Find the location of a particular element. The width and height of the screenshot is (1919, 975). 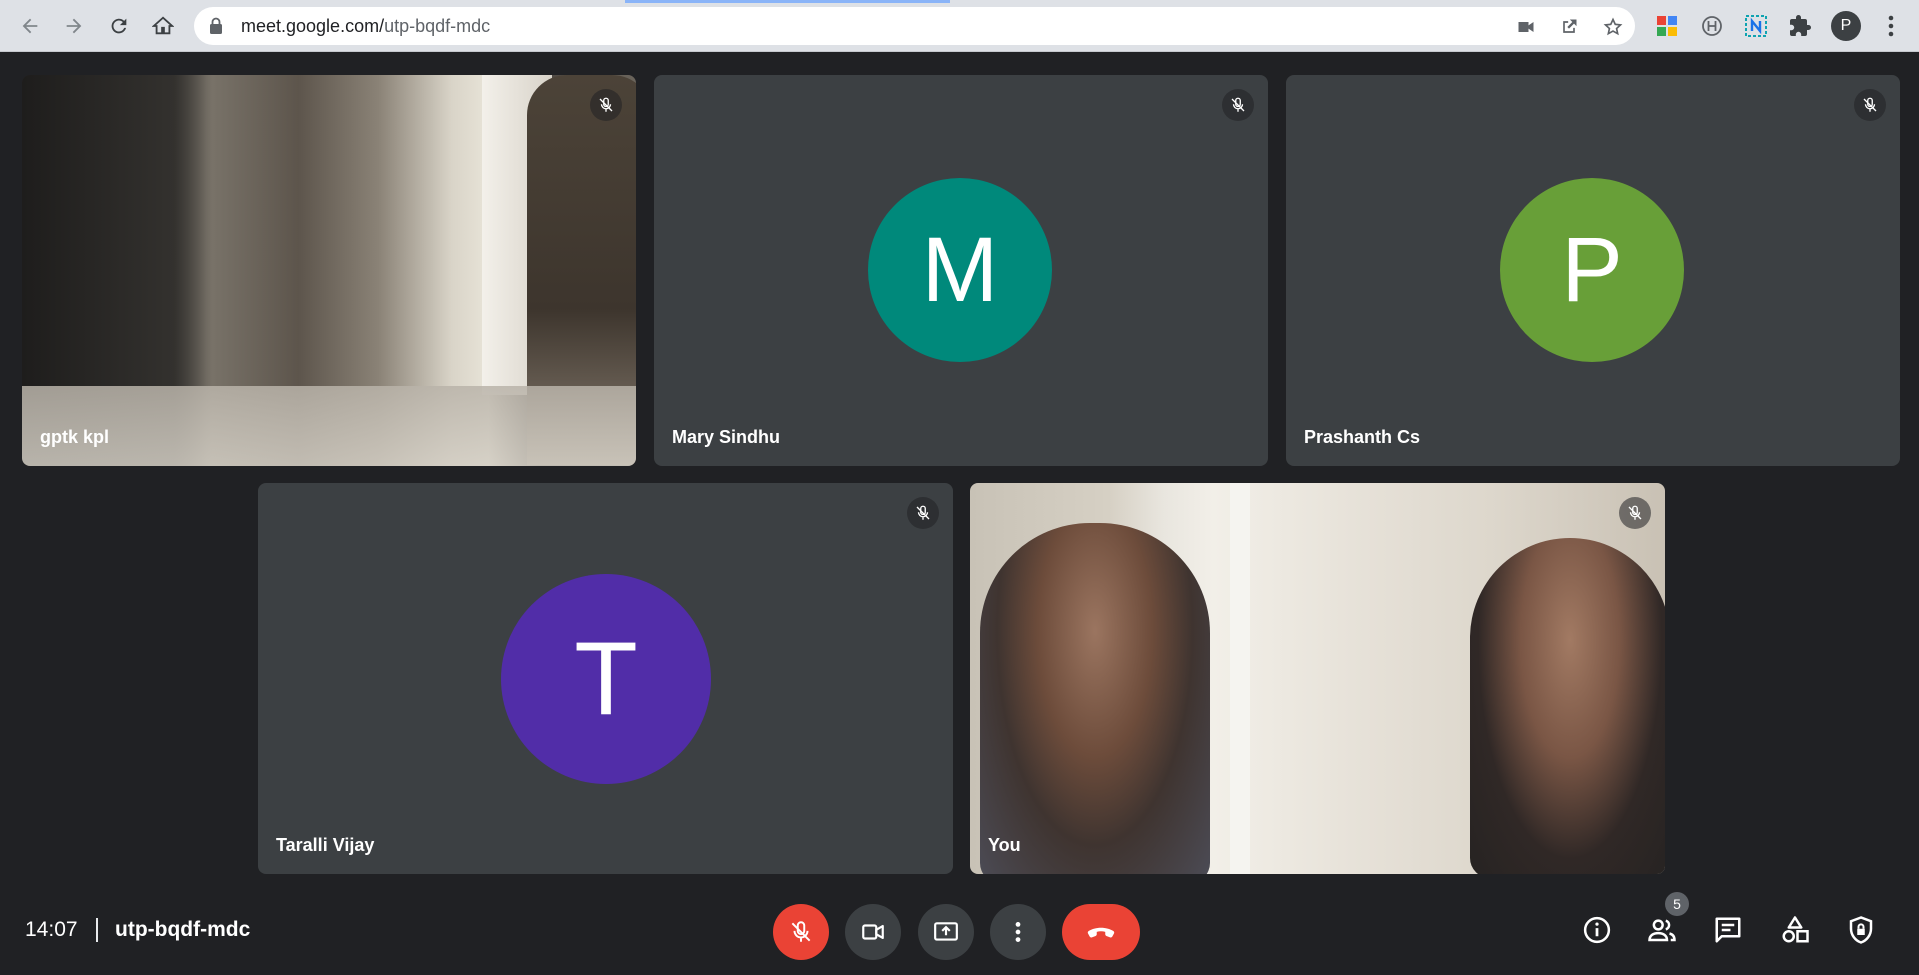

chat-icon is located at coordinates (1728, 930).